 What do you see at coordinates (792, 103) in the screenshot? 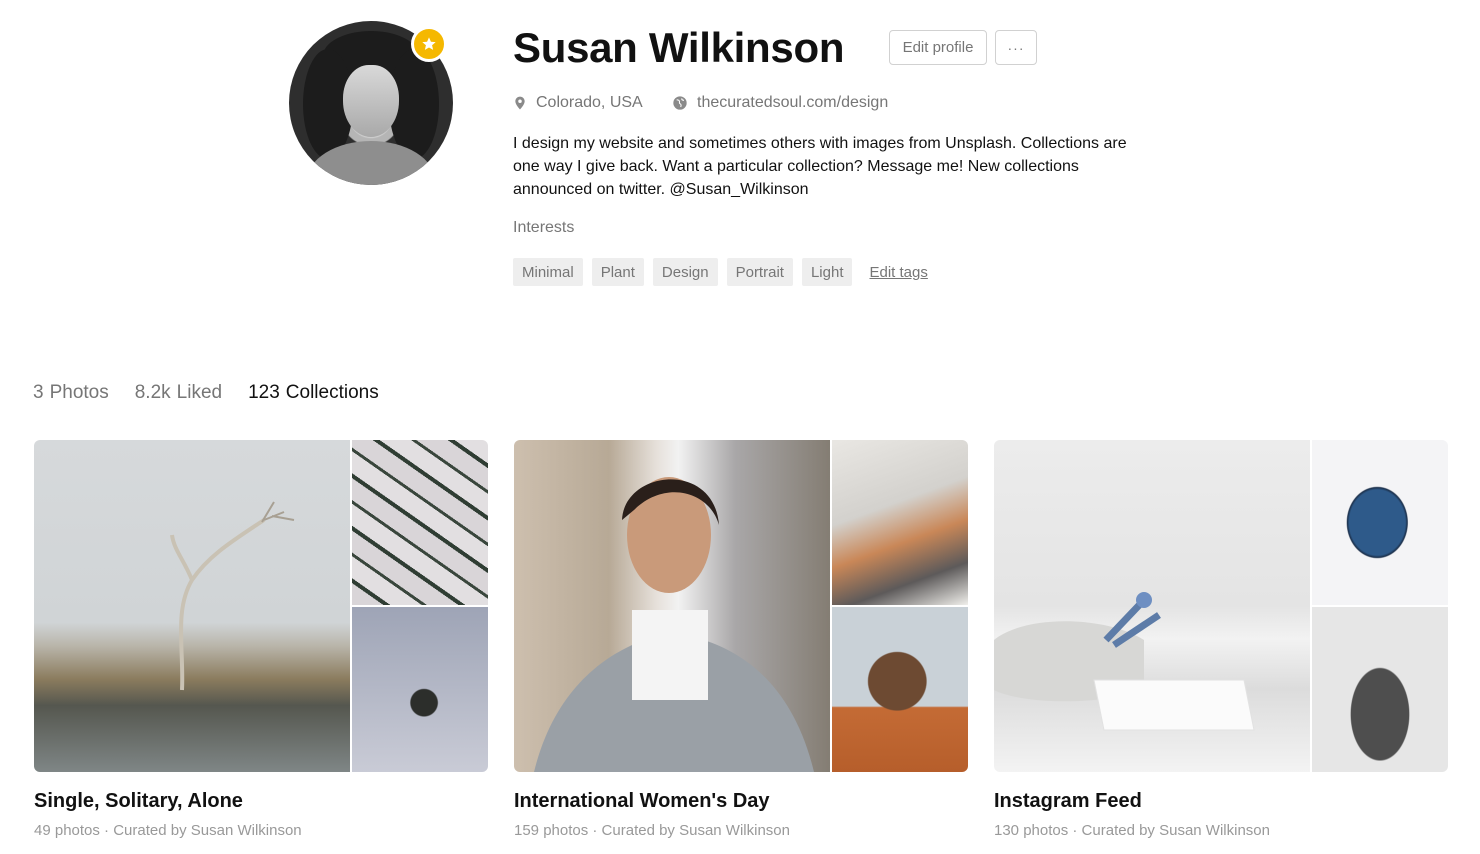
I see `website-text: thecuratedsoul.com/design` at bounding box center [792, 103].